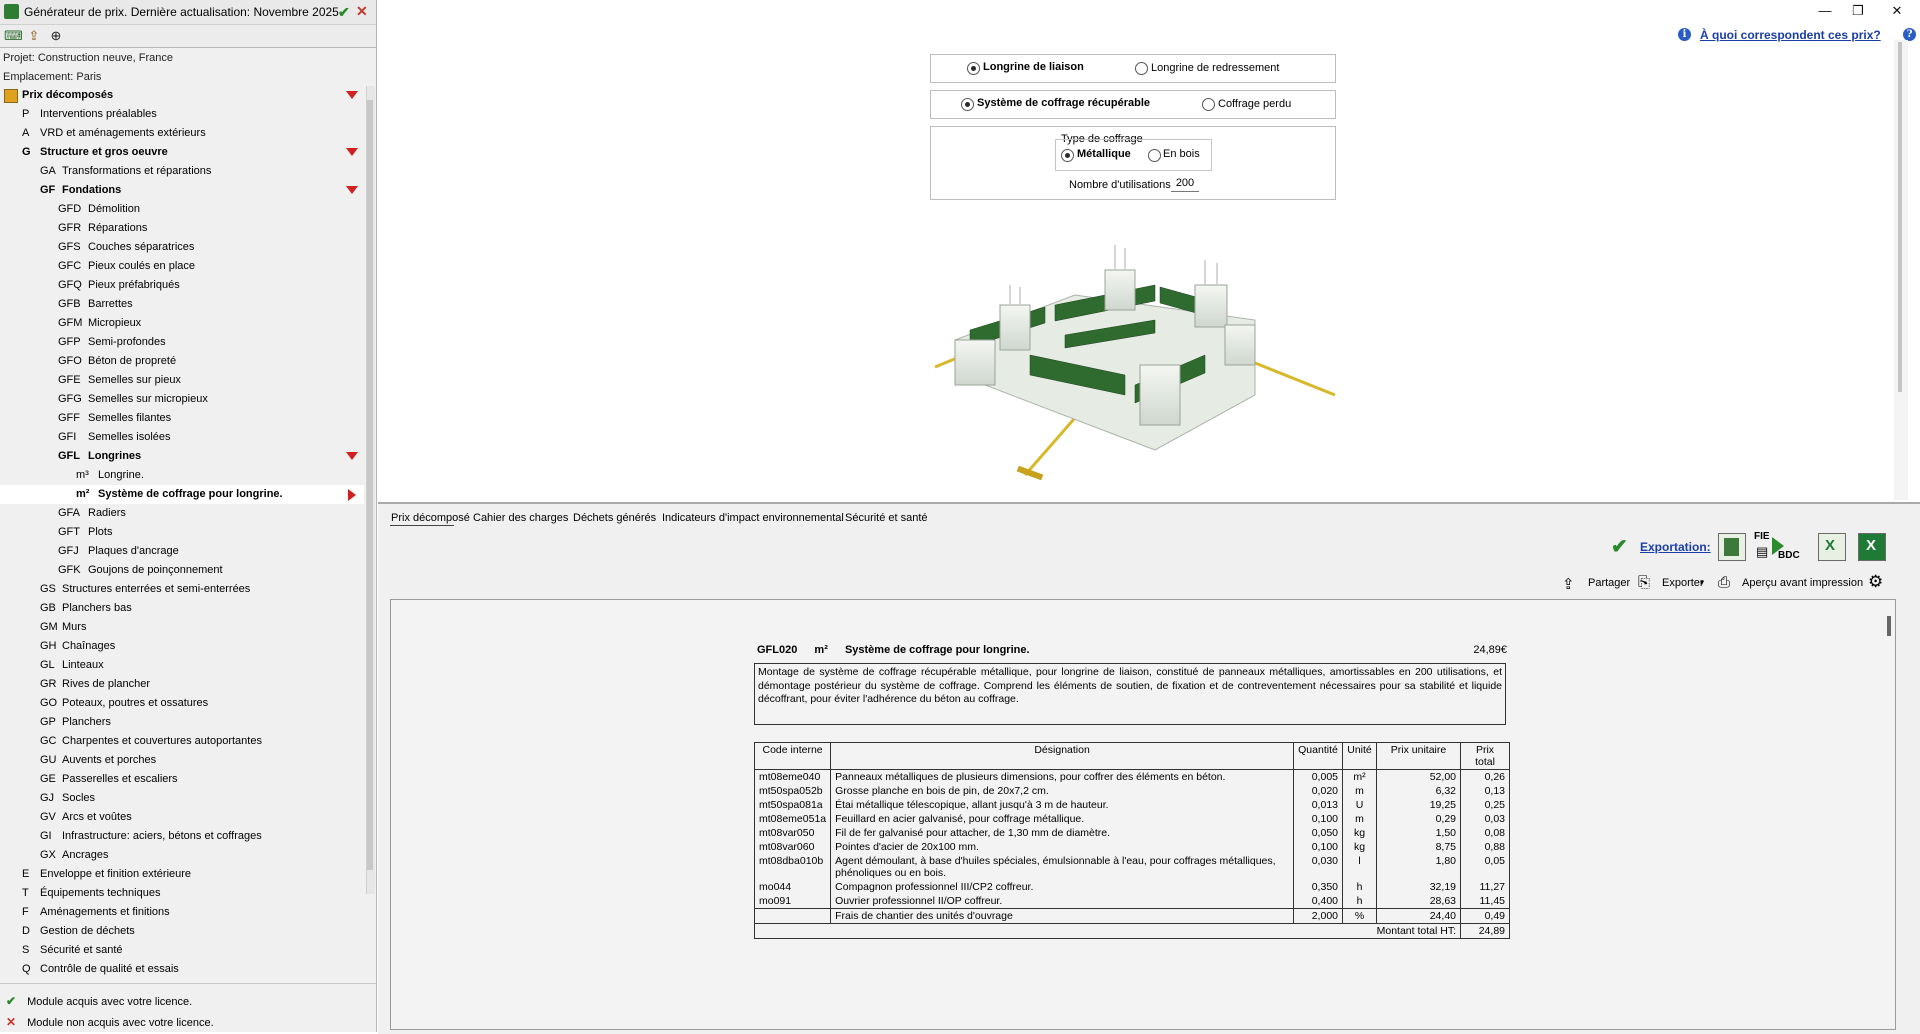 Image resolution: width=1920 pixels, height=1034 pixels. I want to click on tree-item: GB Planchers bas, so click(182, 608).